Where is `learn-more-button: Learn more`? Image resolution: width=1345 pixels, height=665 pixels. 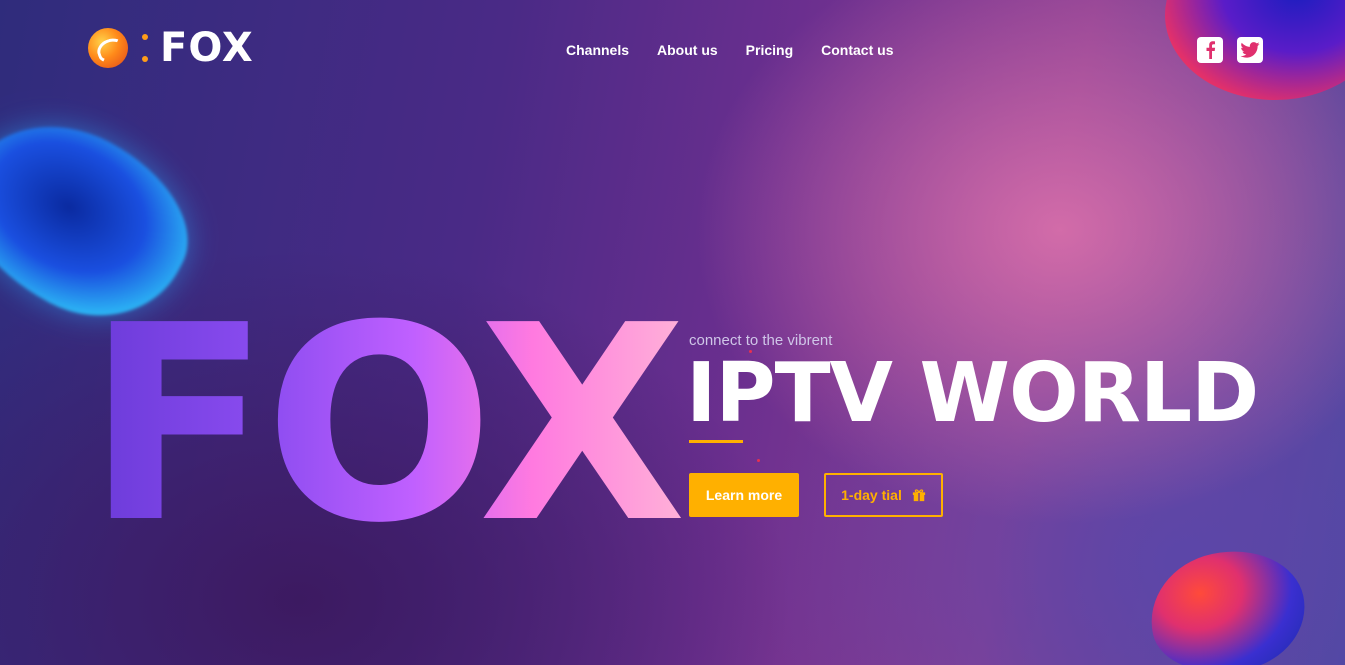
learn-more-button: Learn more is located at coordinates (744, 495).